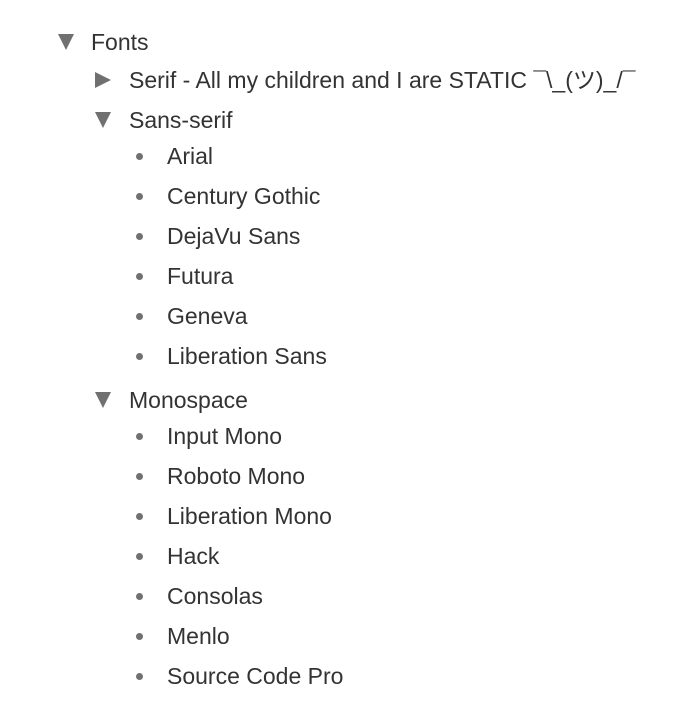 The image size is (698, 711). Describe the element at coordinates (200, 276) in the screenshot. I see `tree-leaf-label: Futura` at that location.